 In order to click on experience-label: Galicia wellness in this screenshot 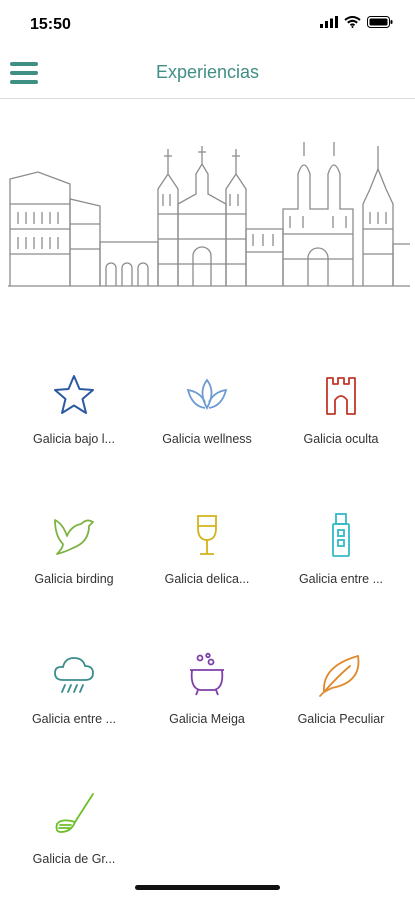, I will do `click(207, 439)`.